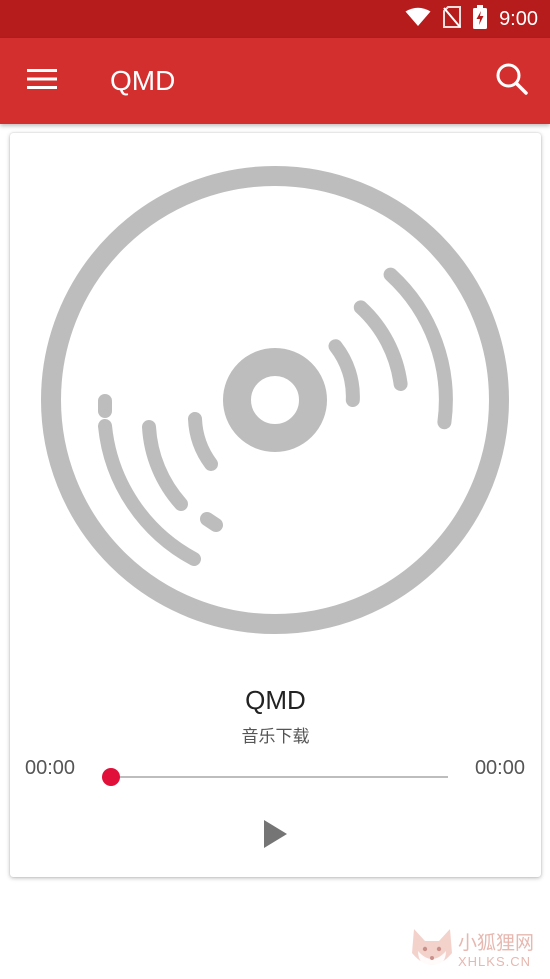 This screenshot has height=979, width=550. I want to click on menu-button, so click(42, 81).